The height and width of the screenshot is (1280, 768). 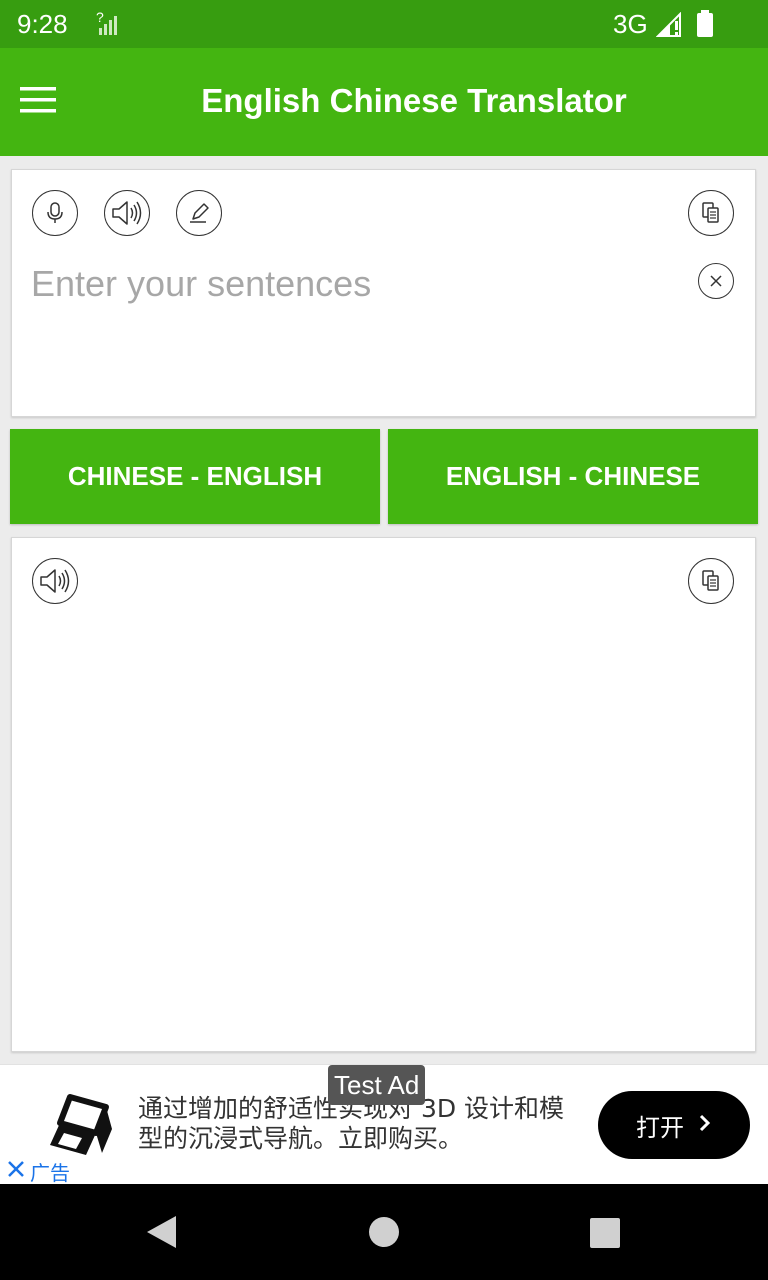 What do you see at coordinates (377, 1085) in the screenshot?
I see `test-ad-label: Test Ad` at bounding box center [377, 1085].